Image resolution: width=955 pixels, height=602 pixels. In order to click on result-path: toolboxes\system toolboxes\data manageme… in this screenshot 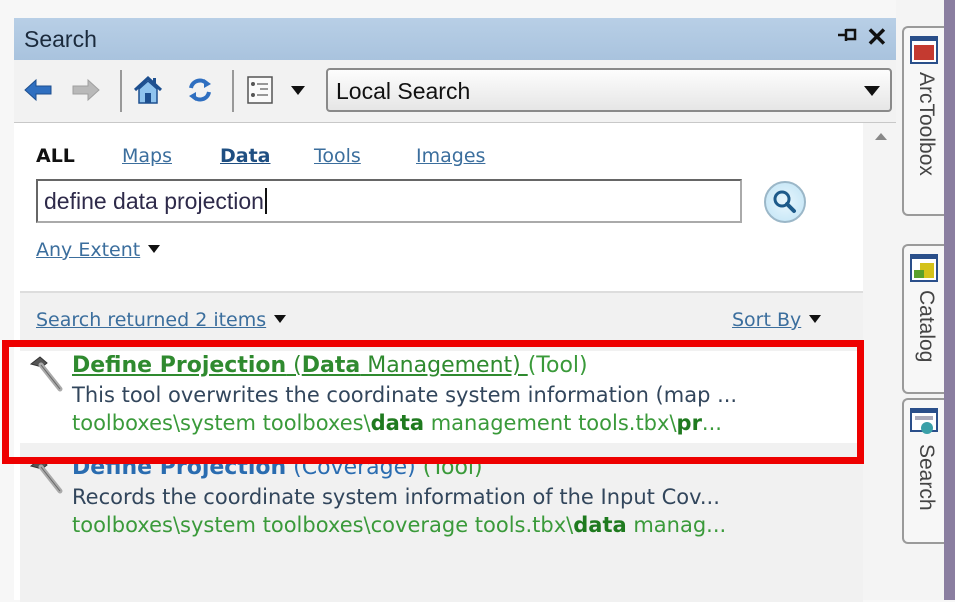, I will do `click(397, 423)`.